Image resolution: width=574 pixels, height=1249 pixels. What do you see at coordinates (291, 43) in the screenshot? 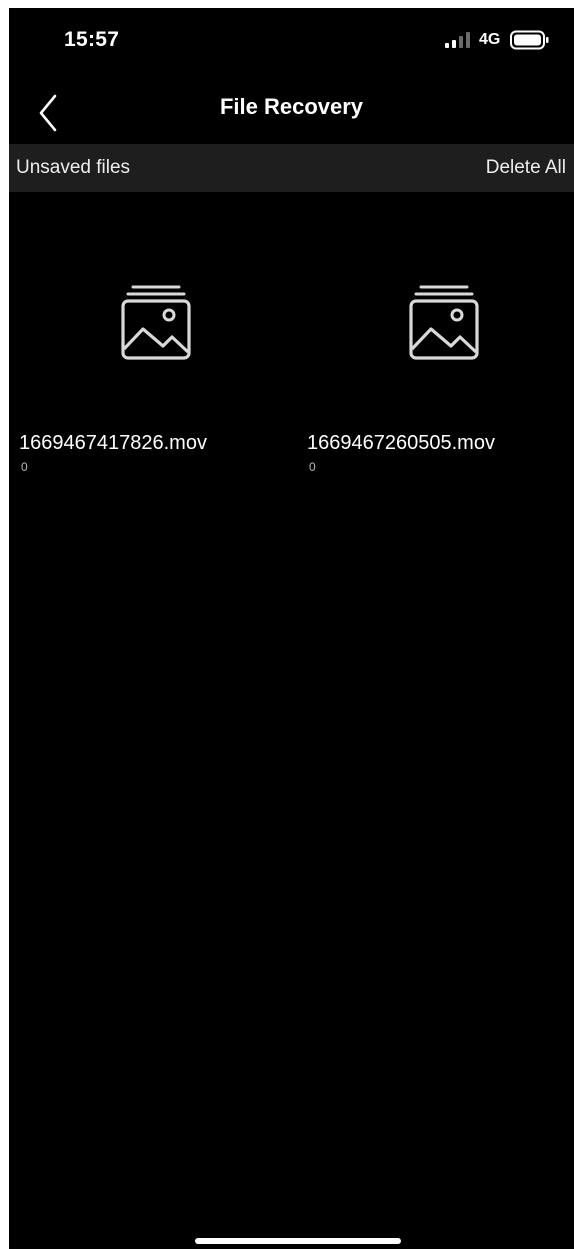
I see `status-bar: 15:57 4G` at bounding box center [291, 43].